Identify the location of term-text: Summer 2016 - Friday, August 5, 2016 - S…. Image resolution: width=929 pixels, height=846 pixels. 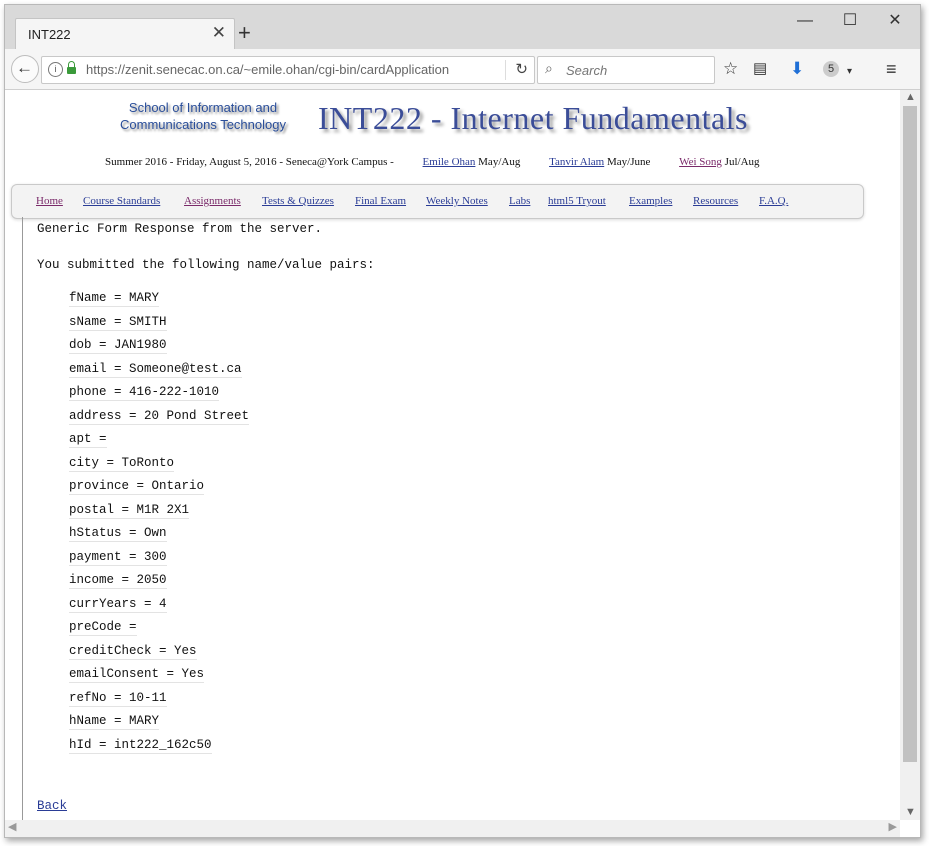
(249, 162).